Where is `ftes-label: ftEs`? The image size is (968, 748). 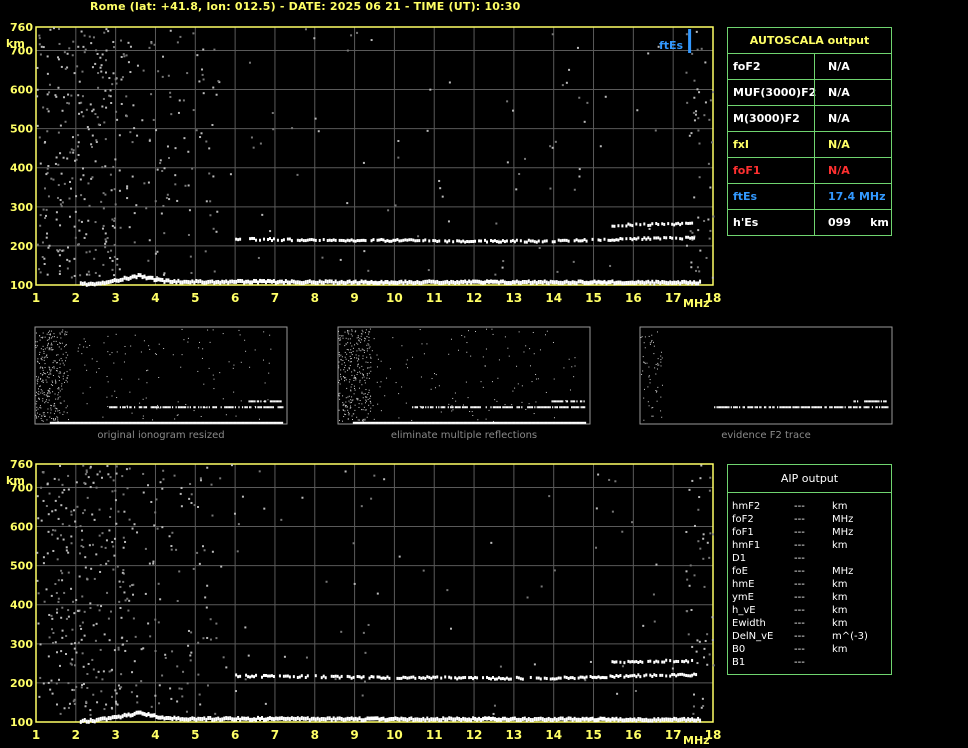 ftes-label: ftEs is located at coordinates (671, 45).